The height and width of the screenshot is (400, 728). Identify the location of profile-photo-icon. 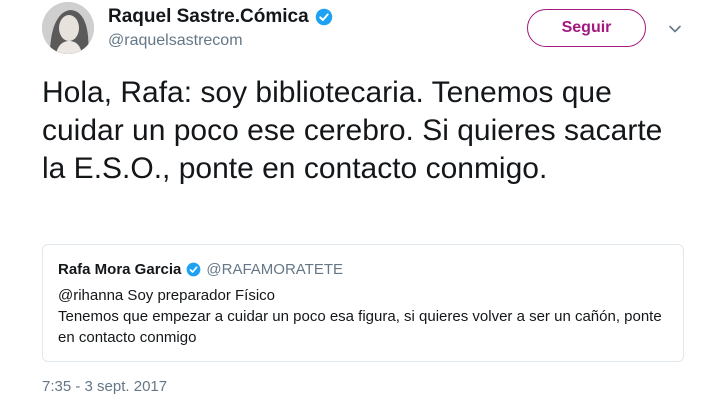
(68, 28).